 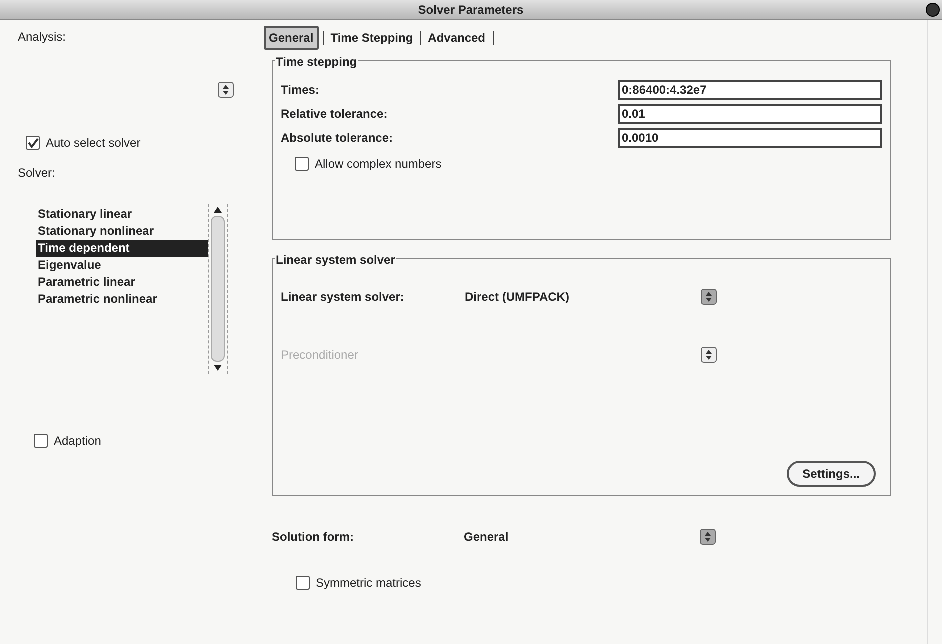 I want to click on analysis-label: Analysis:, so click(x=43, y=37).